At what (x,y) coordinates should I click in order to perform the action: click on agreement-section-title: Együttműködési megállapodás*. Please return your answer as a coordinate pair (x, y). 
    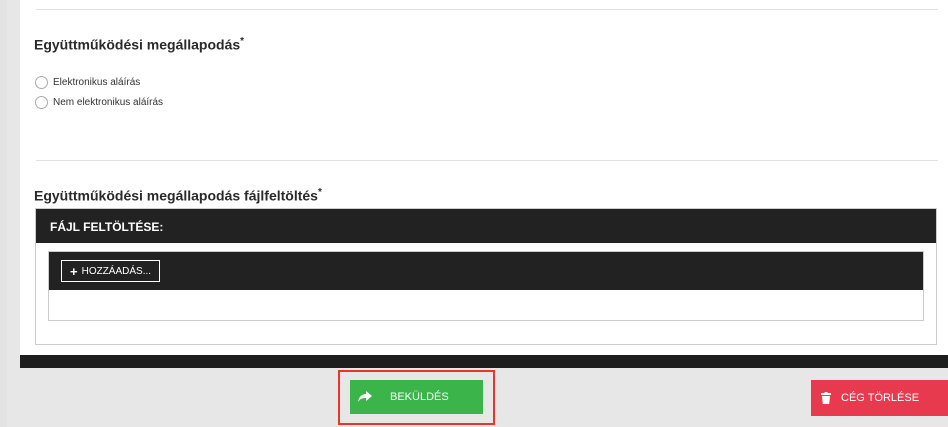
    Looking at the image, I should click on (139, 44).